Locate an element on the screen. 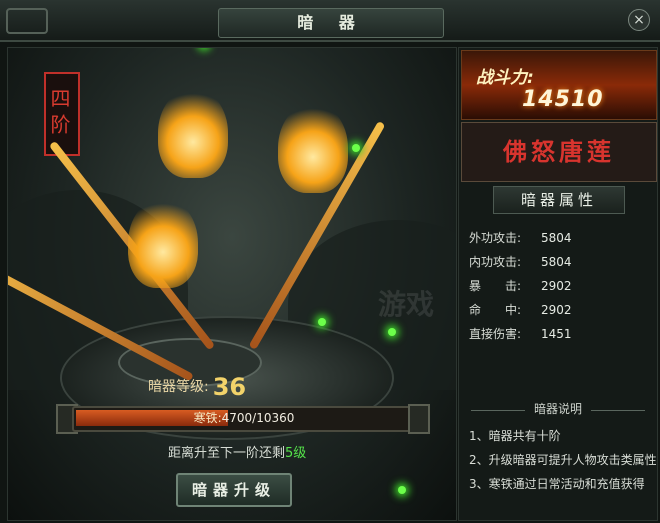 This screenshot has width=660, height=523. stat-row: 暴 击: 2902 is located at coordinates (559, 286).